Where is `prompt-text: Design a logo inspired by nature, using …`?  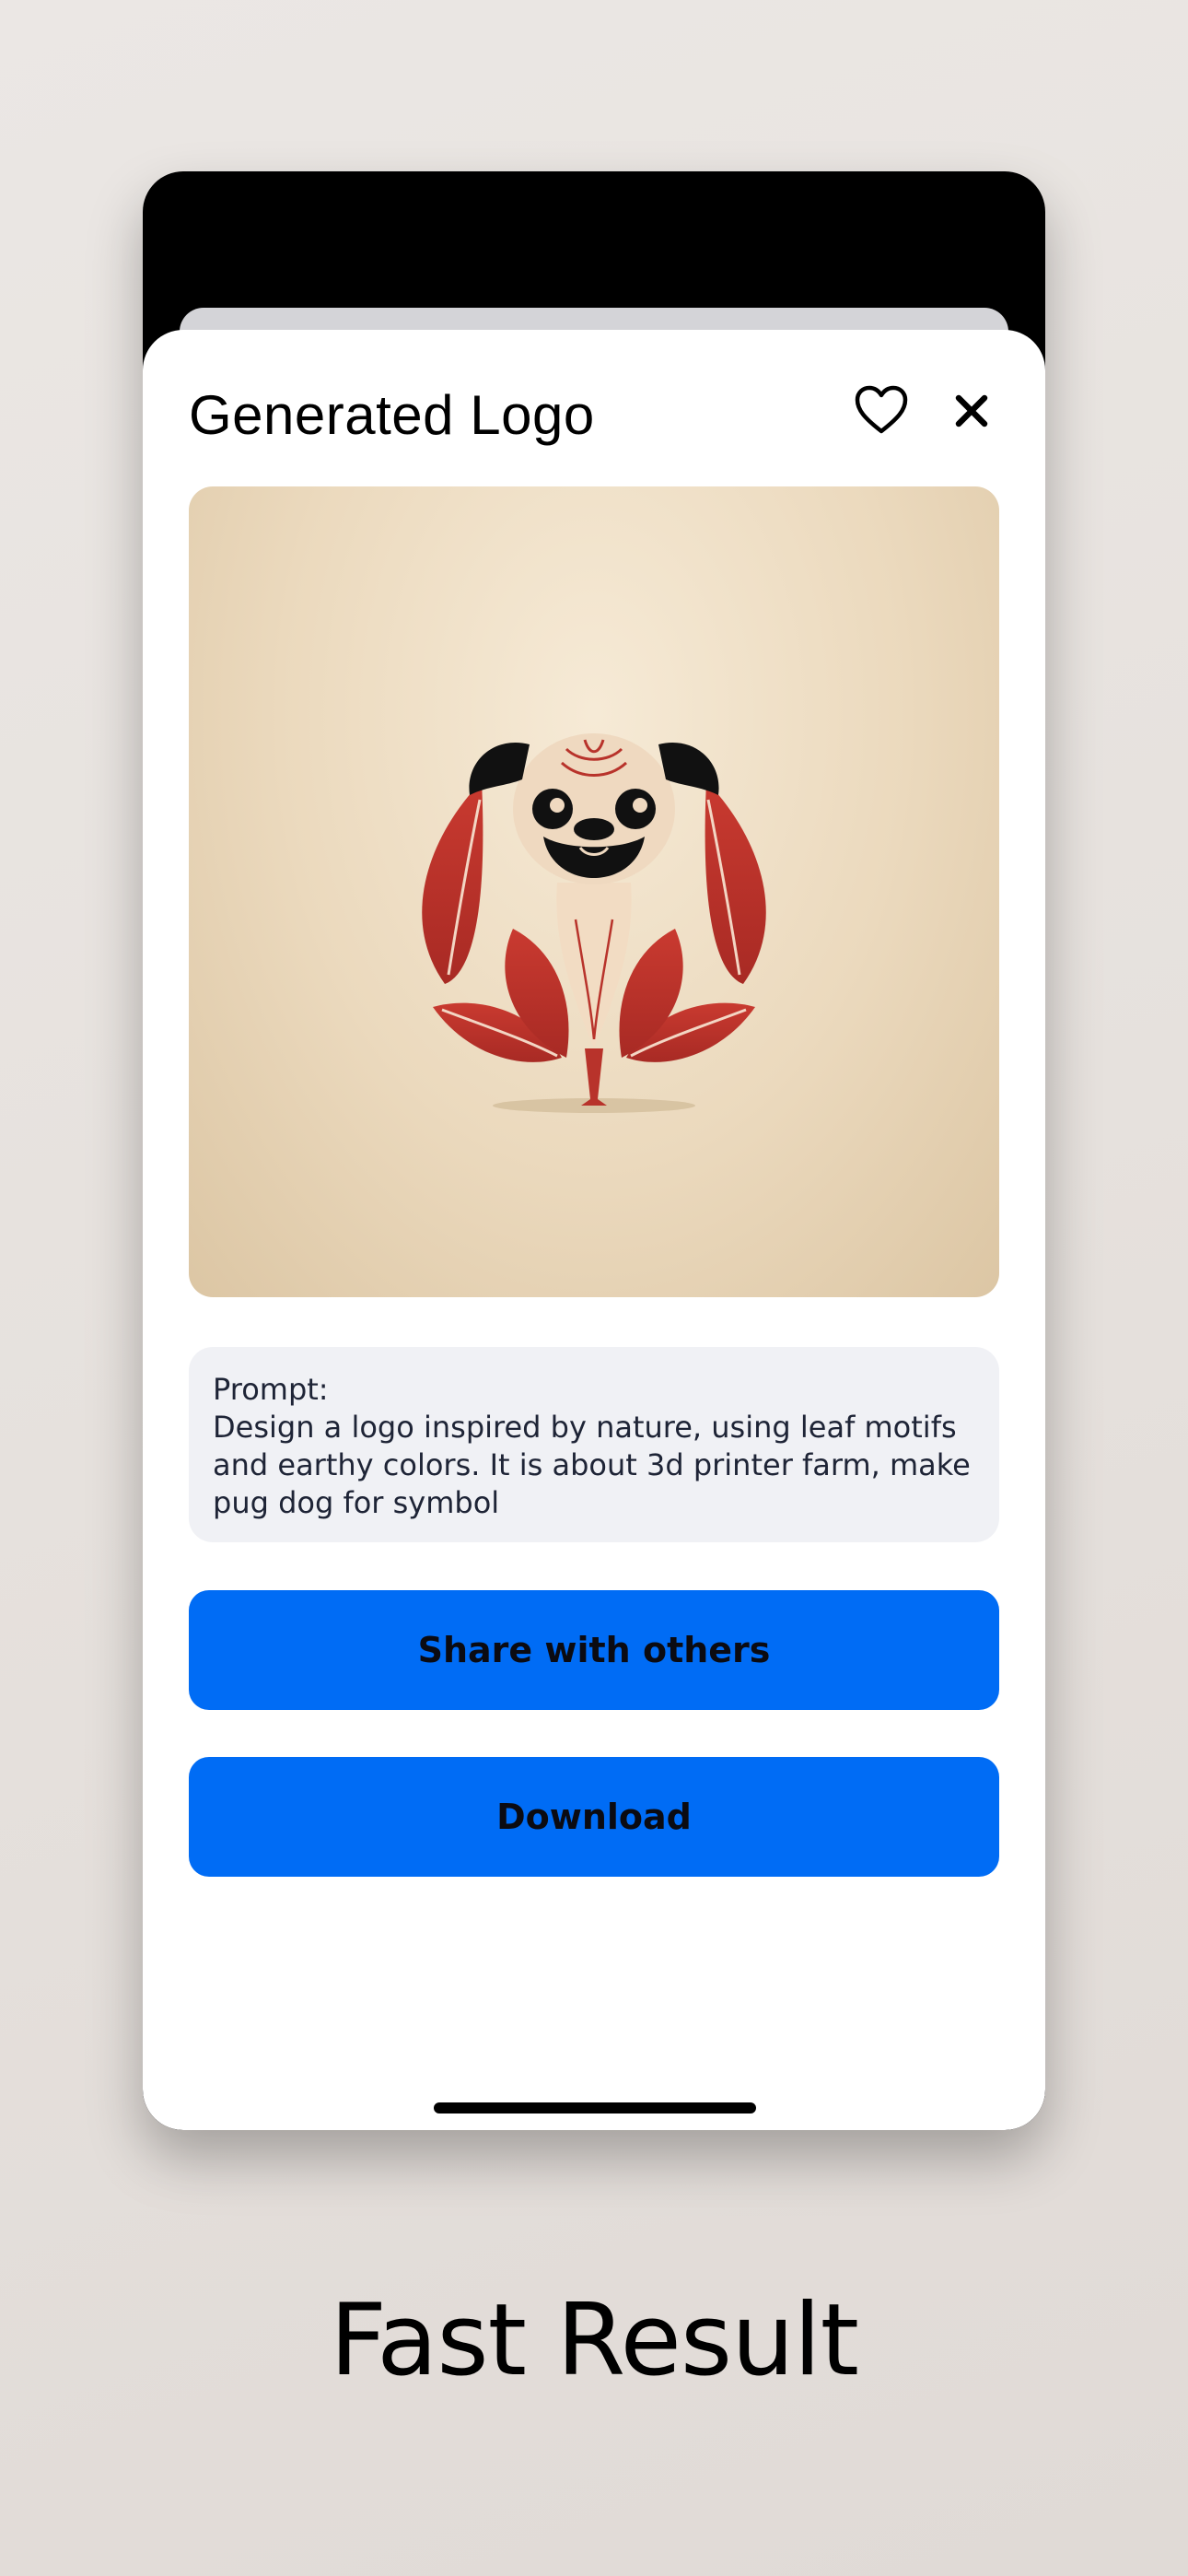 prompt-text: Design a logo inspired by nature, using … is located at coordinates (592, 1465).